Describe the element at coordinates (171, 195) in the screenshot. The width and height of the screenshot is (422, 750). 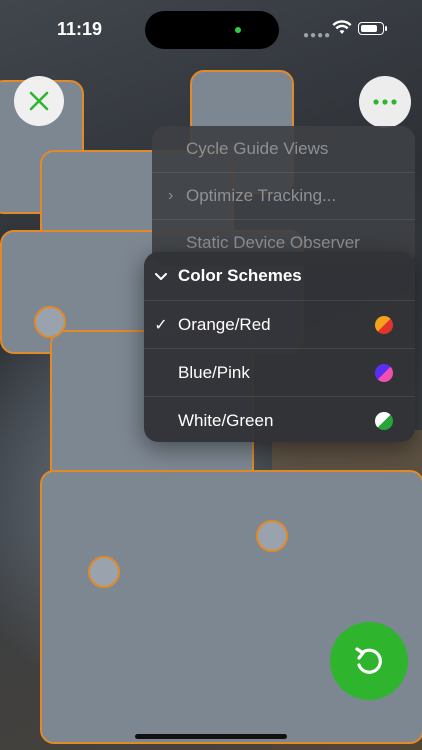
I see `chevron-right-icon: ›` at that location.